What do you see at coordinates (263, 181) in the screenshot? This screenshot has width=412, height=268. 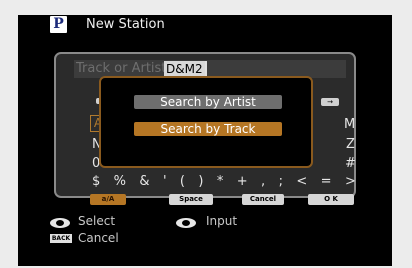 I see `key: ,` at bounding box center [263, 181].